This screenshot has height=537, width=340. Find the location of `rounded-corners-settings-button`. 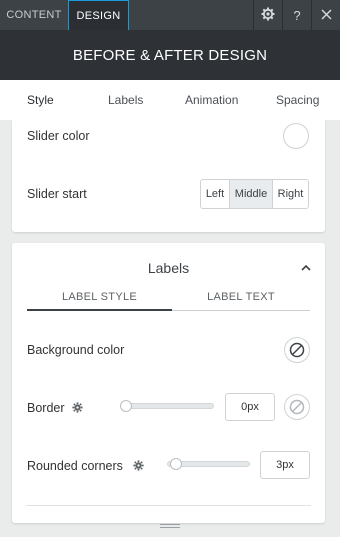

rounded-corners-settings-button is located at coordinates (138, 467).